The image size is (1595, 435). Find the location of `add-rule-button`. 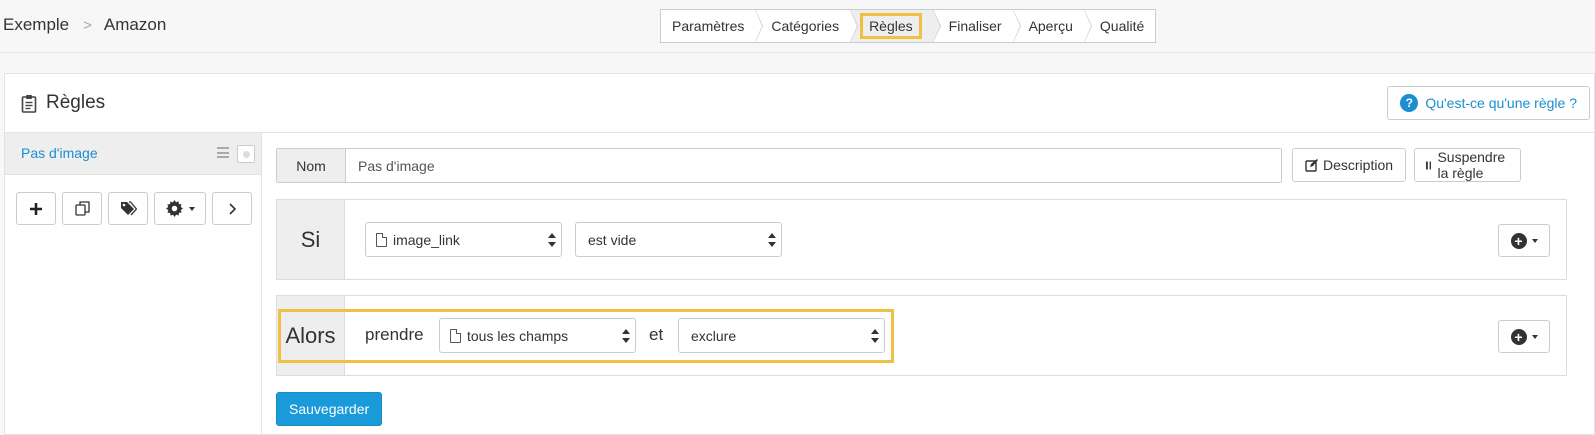

add-rule-button is located at coordinates (36, 208).